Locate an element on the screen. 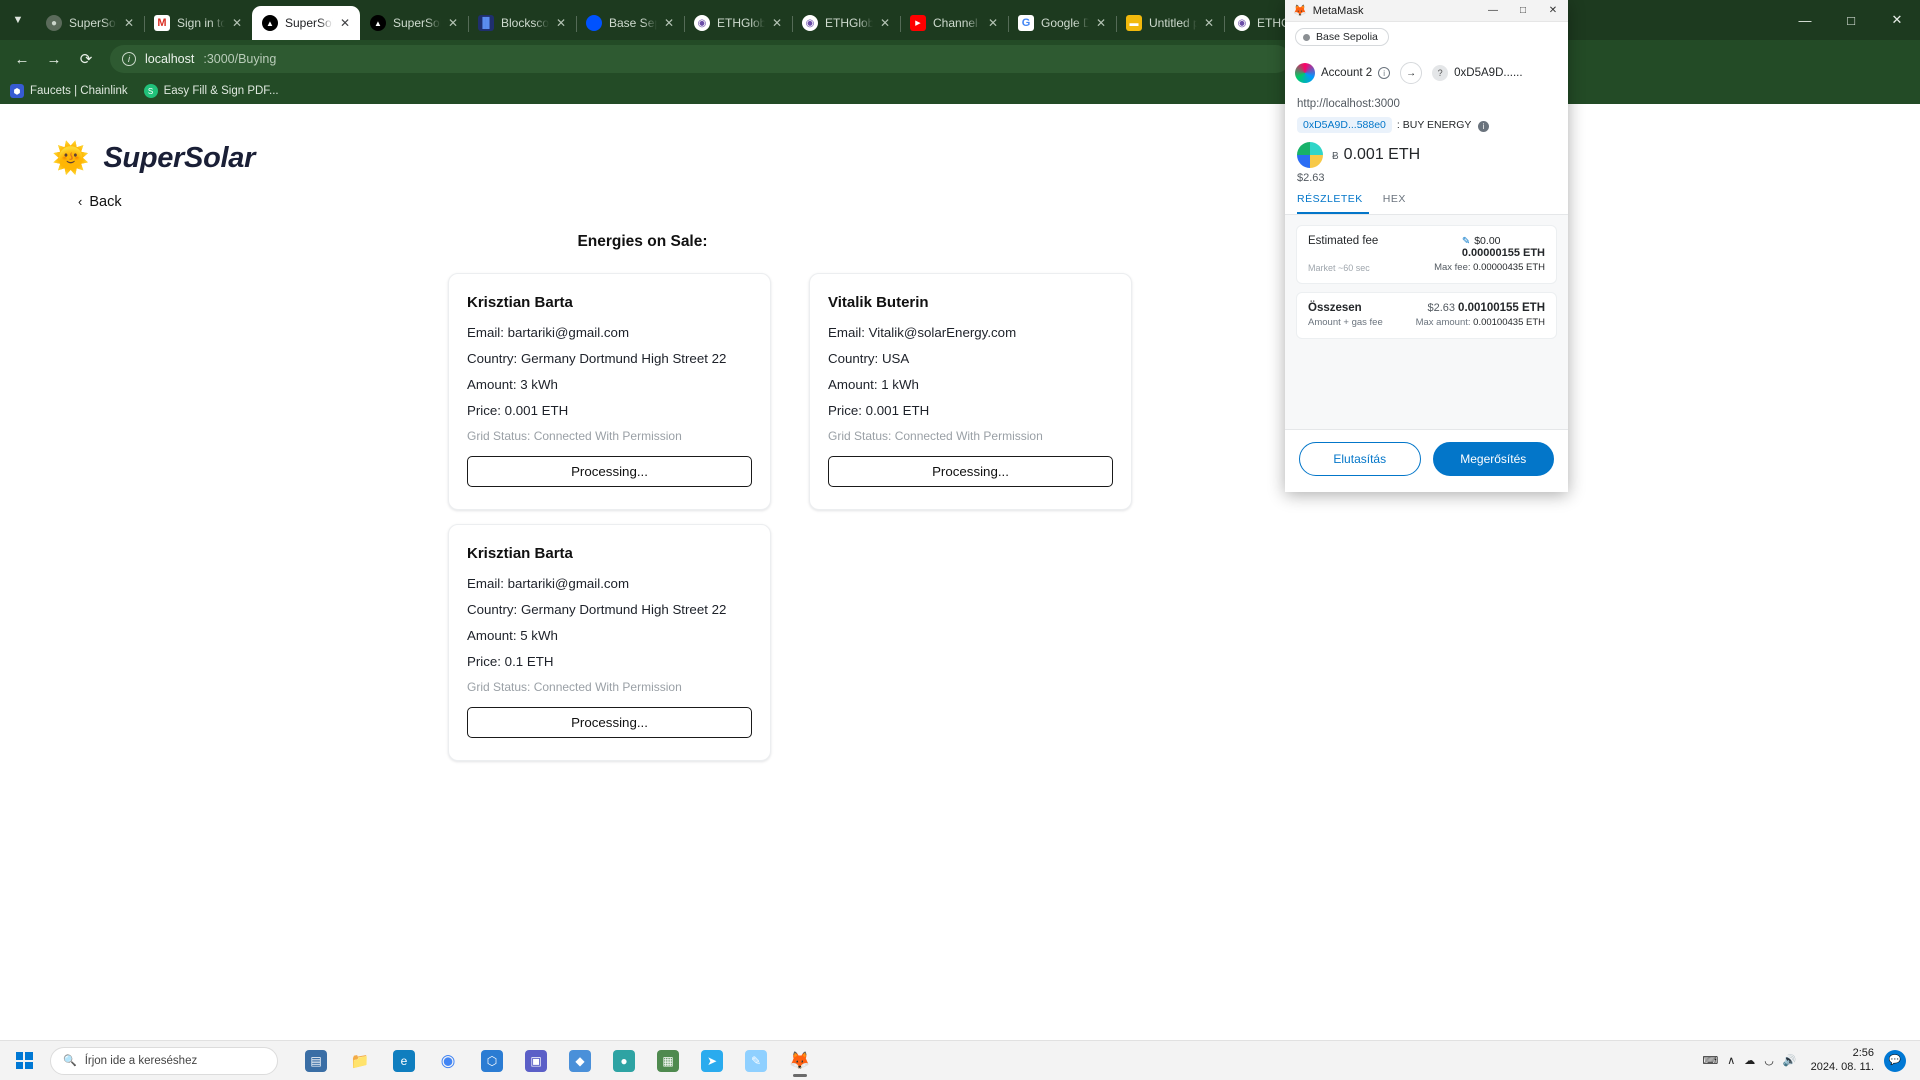  edit-fee-button: ✎ $0.00 is located at coordinates (1503, 241).